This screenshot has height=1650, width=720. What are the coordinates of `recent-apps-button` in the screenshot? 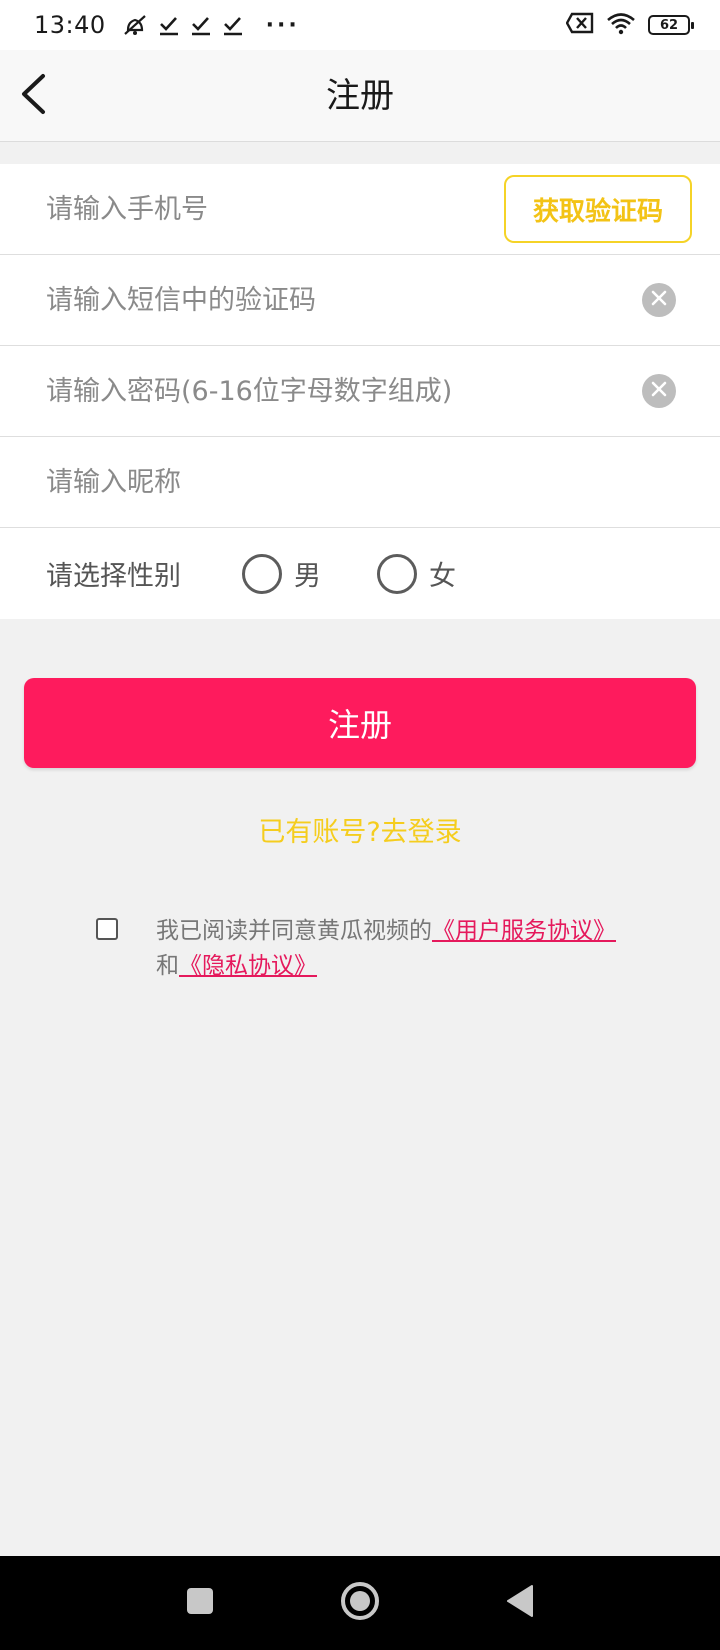 It's located at (200, 1603).